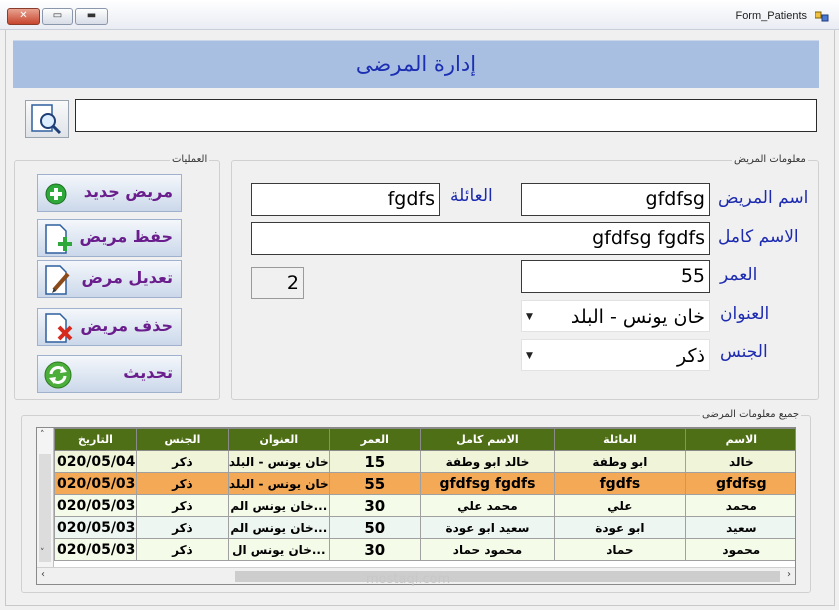  Describe the element at coordinates (487, 549) in the screenshot. I see `cell-fullname: محمود حماد` at that location.